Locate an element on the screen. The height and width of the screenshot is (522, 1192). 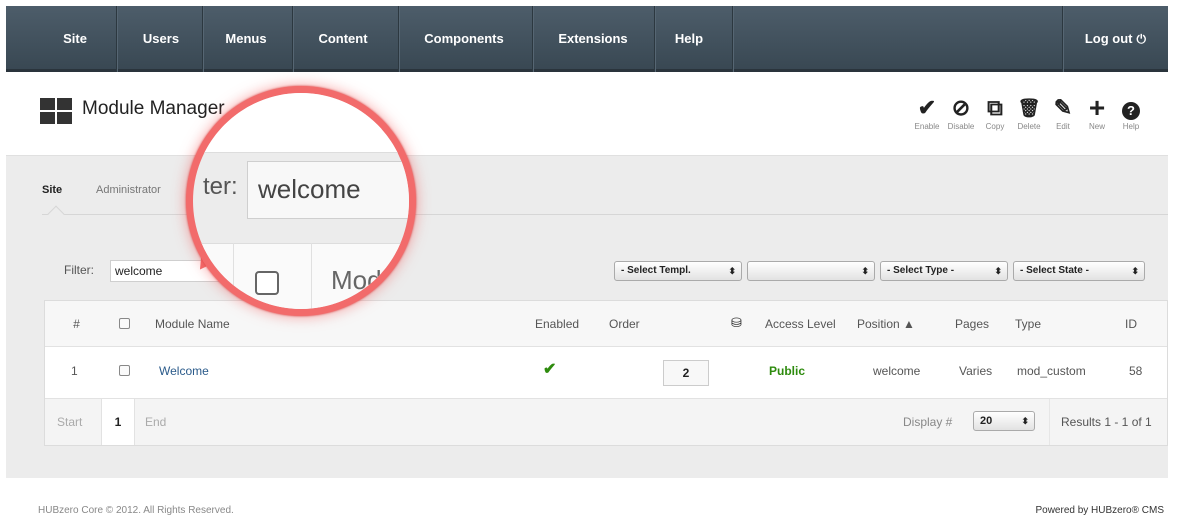
select-template: - Select Templ. ⬍ is located at coordinates (678, 271).